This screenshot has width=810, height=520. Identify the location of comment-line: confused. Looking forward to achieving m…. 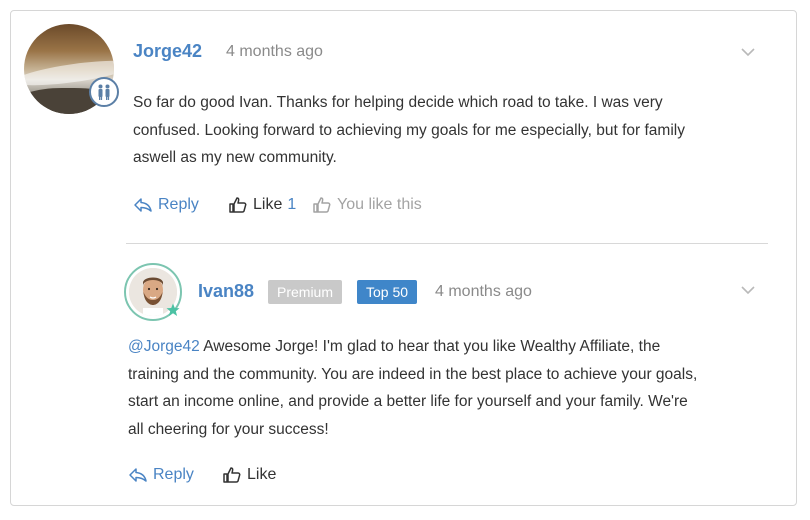
(409, 130).